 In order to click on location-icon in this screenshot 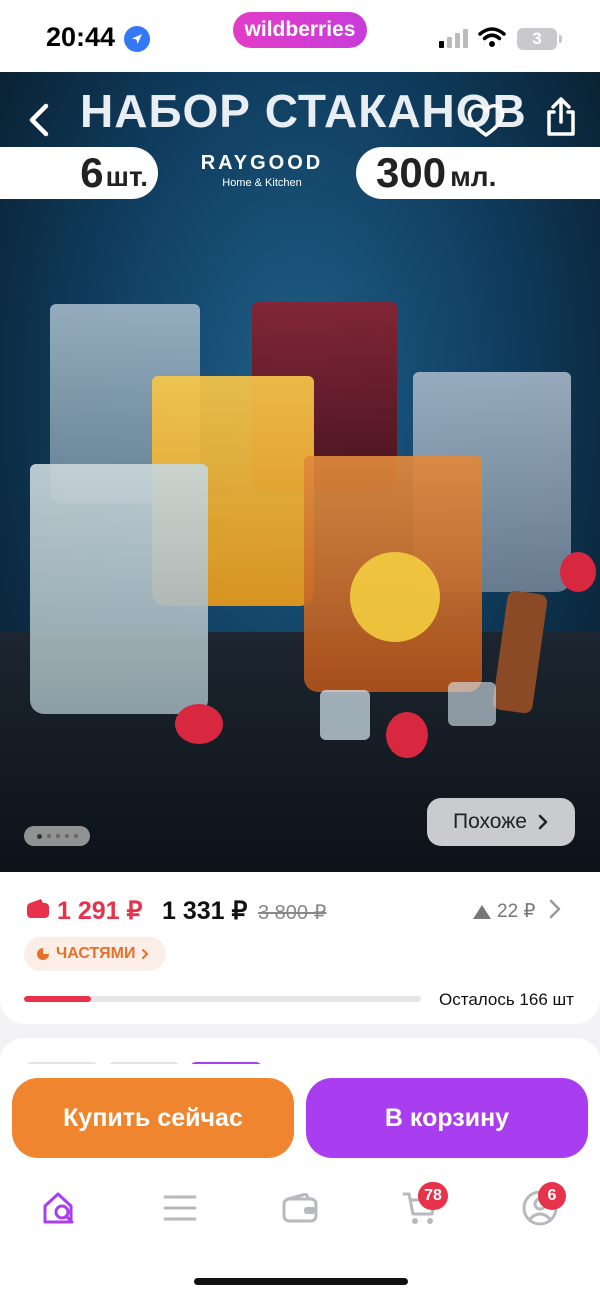, I will do `click(137, 39)`.